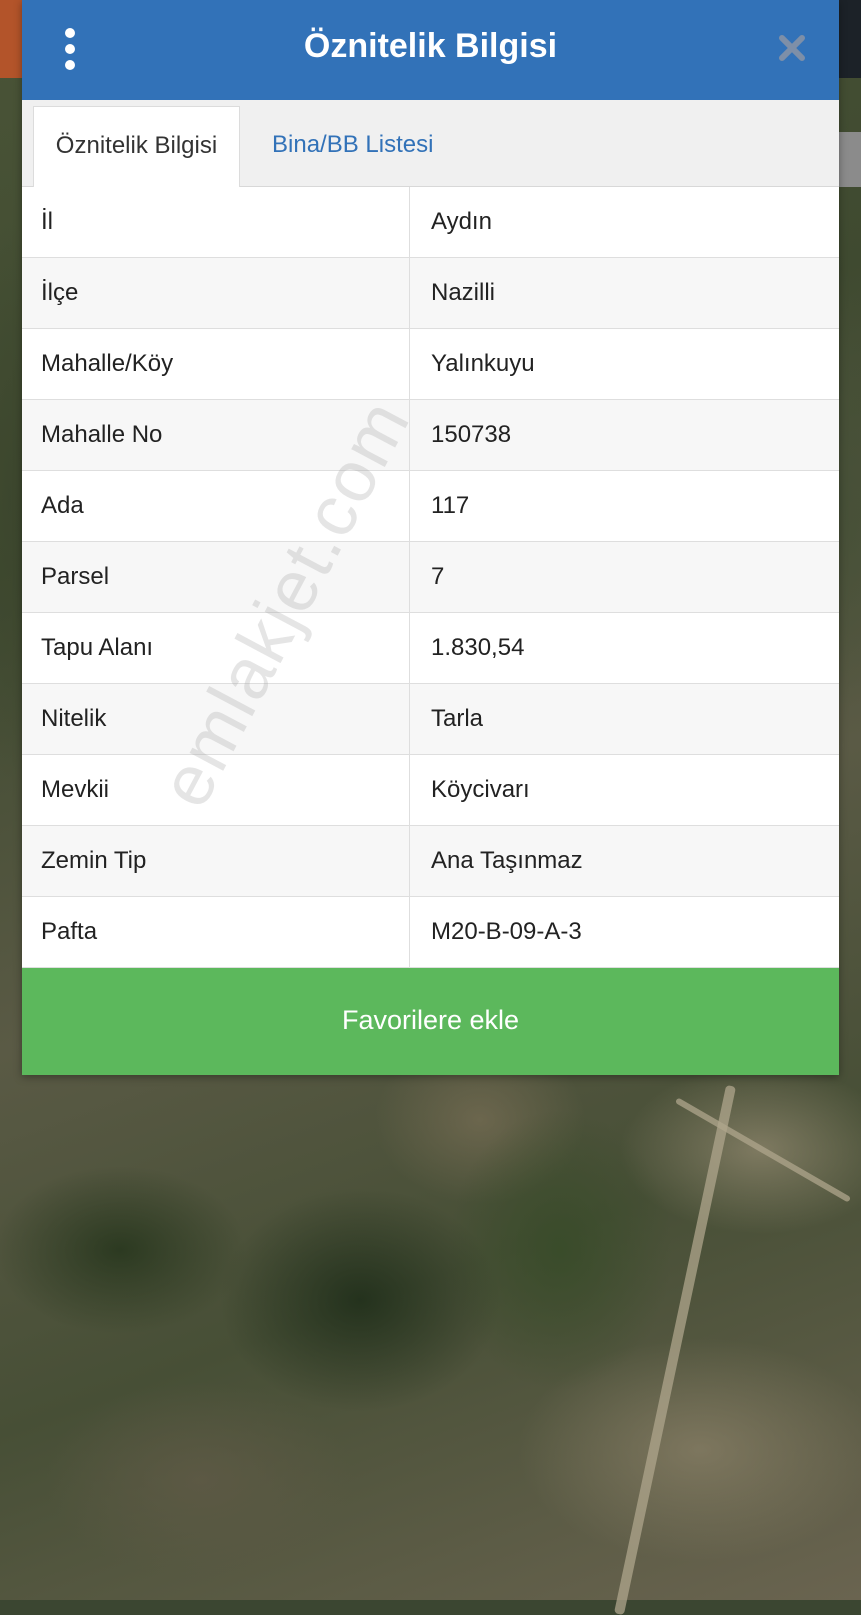 Image resolution: width=861 pixels, height=1615 pixels. What do you see at coordinates (216, 293) in the screenshot?
I see `attr-label-ilce: İlçe` at bounding box center [216, 293].